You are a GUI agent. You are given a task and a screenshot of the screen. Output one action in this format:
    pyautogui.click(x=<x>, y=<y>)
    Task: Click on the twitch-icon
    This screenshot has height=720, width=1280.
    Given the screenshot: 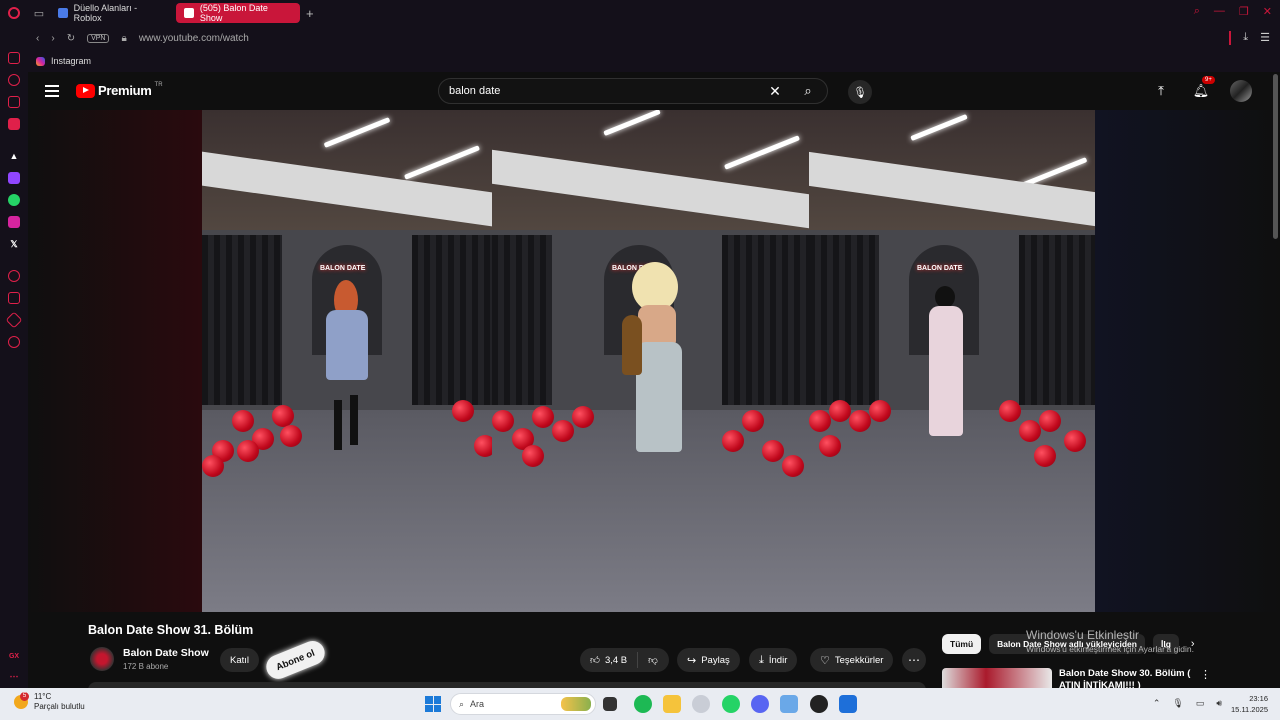 What is the action you would take?
    pyautogui.click(x=14, y=178)
    